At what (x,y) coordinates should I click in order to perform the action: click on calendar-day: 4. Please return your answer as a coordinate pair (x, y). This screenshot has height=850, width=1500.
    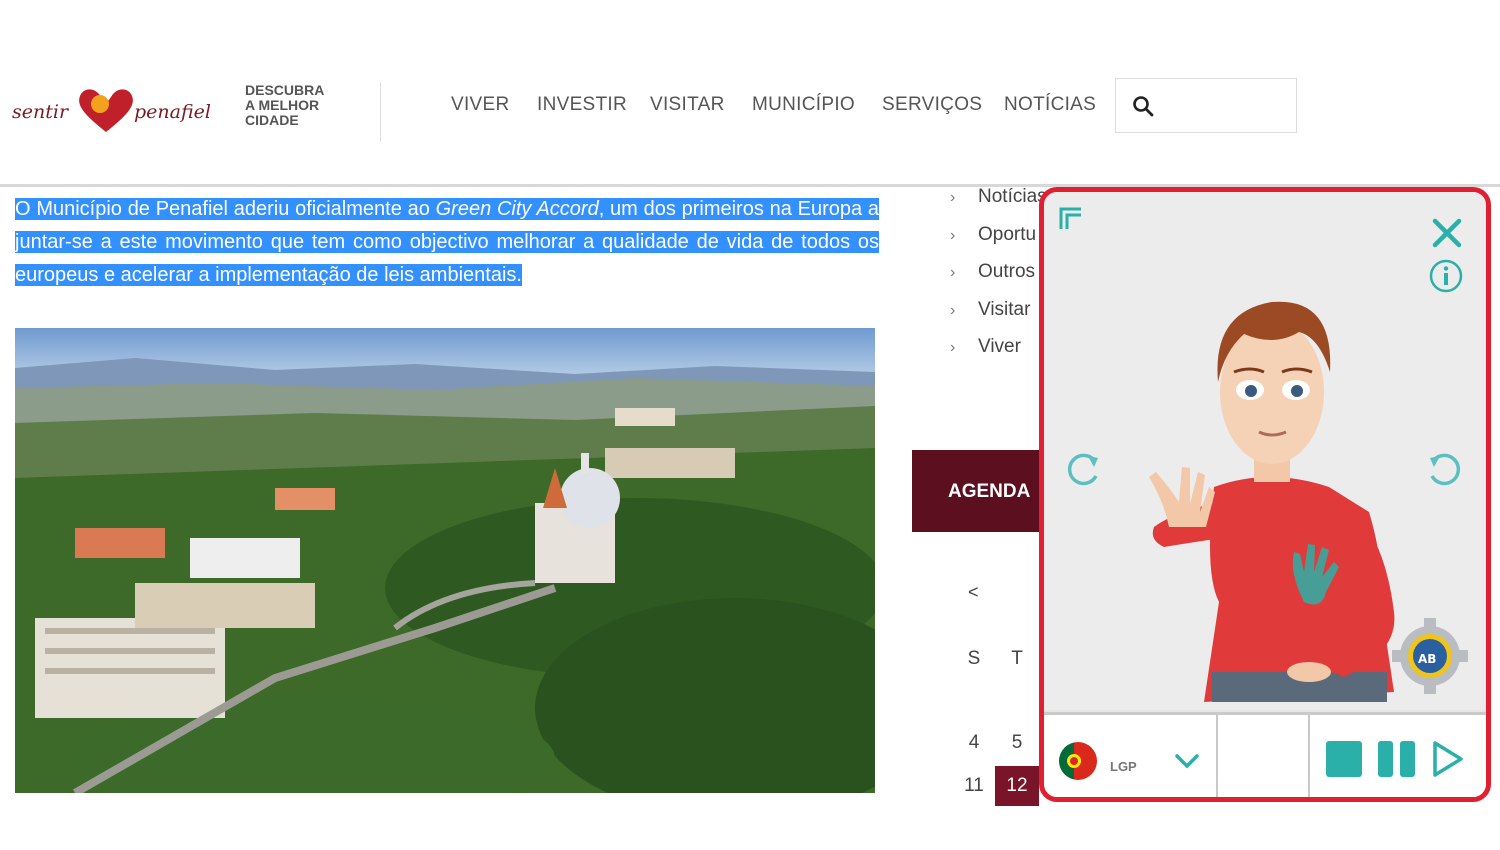
    Looking at the image, I should click on (974, 743).